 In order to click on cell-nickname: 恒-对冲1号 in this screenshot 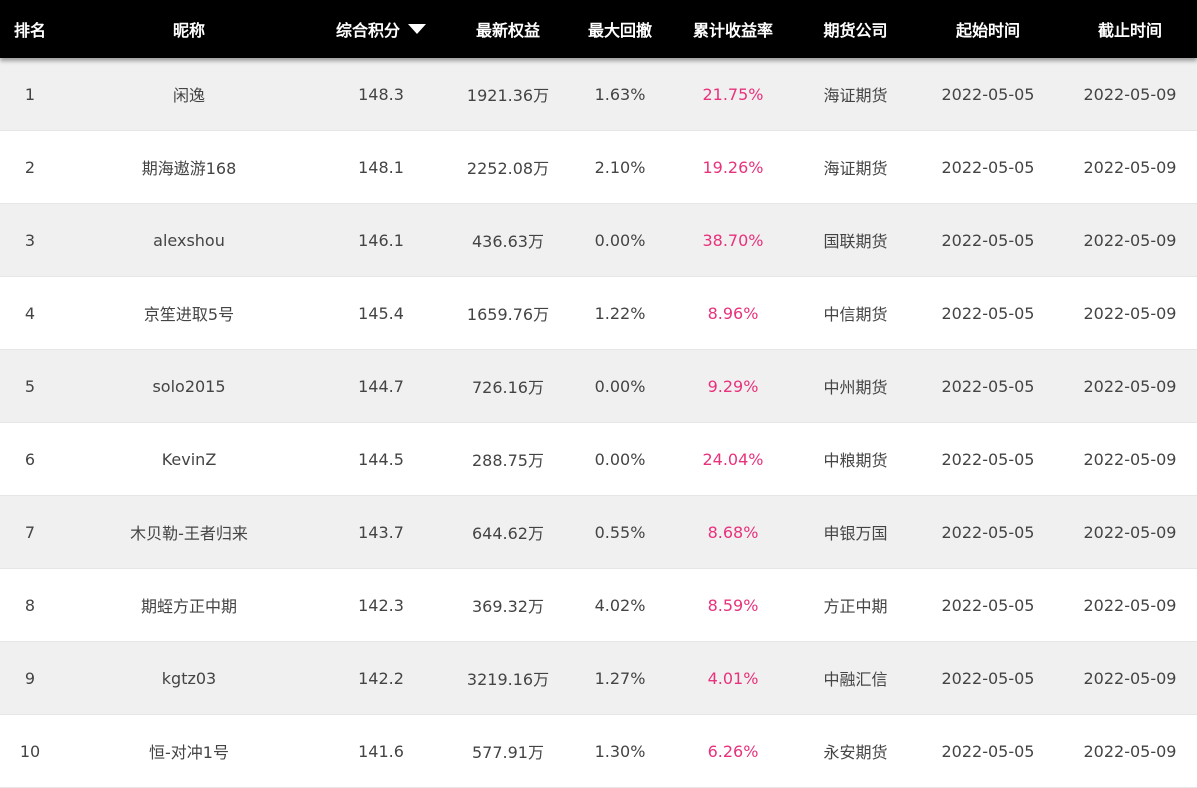, I will do `click(189, 751)`.